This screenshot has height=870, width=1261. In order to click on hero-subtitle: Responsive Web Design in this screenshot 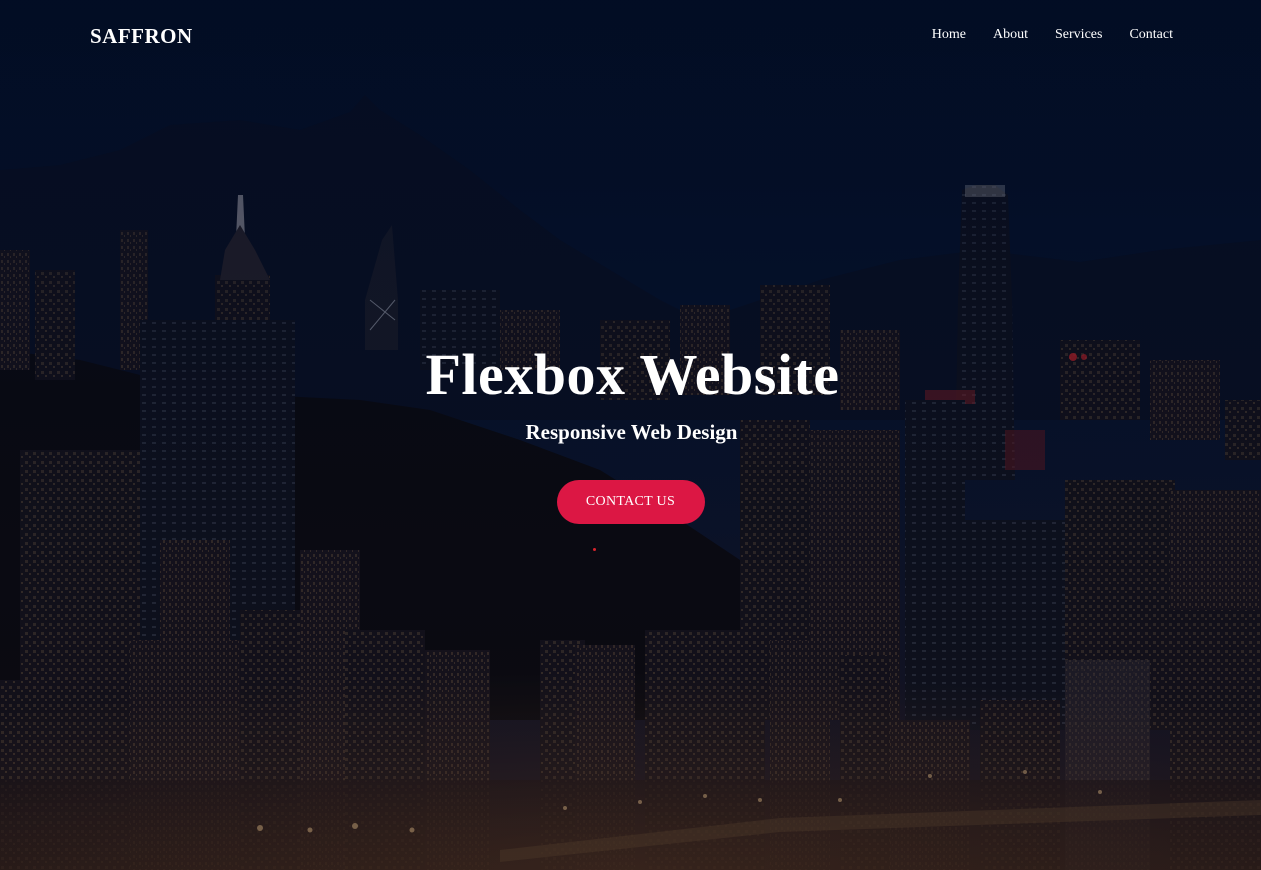, I will do `click(631, 432)`.